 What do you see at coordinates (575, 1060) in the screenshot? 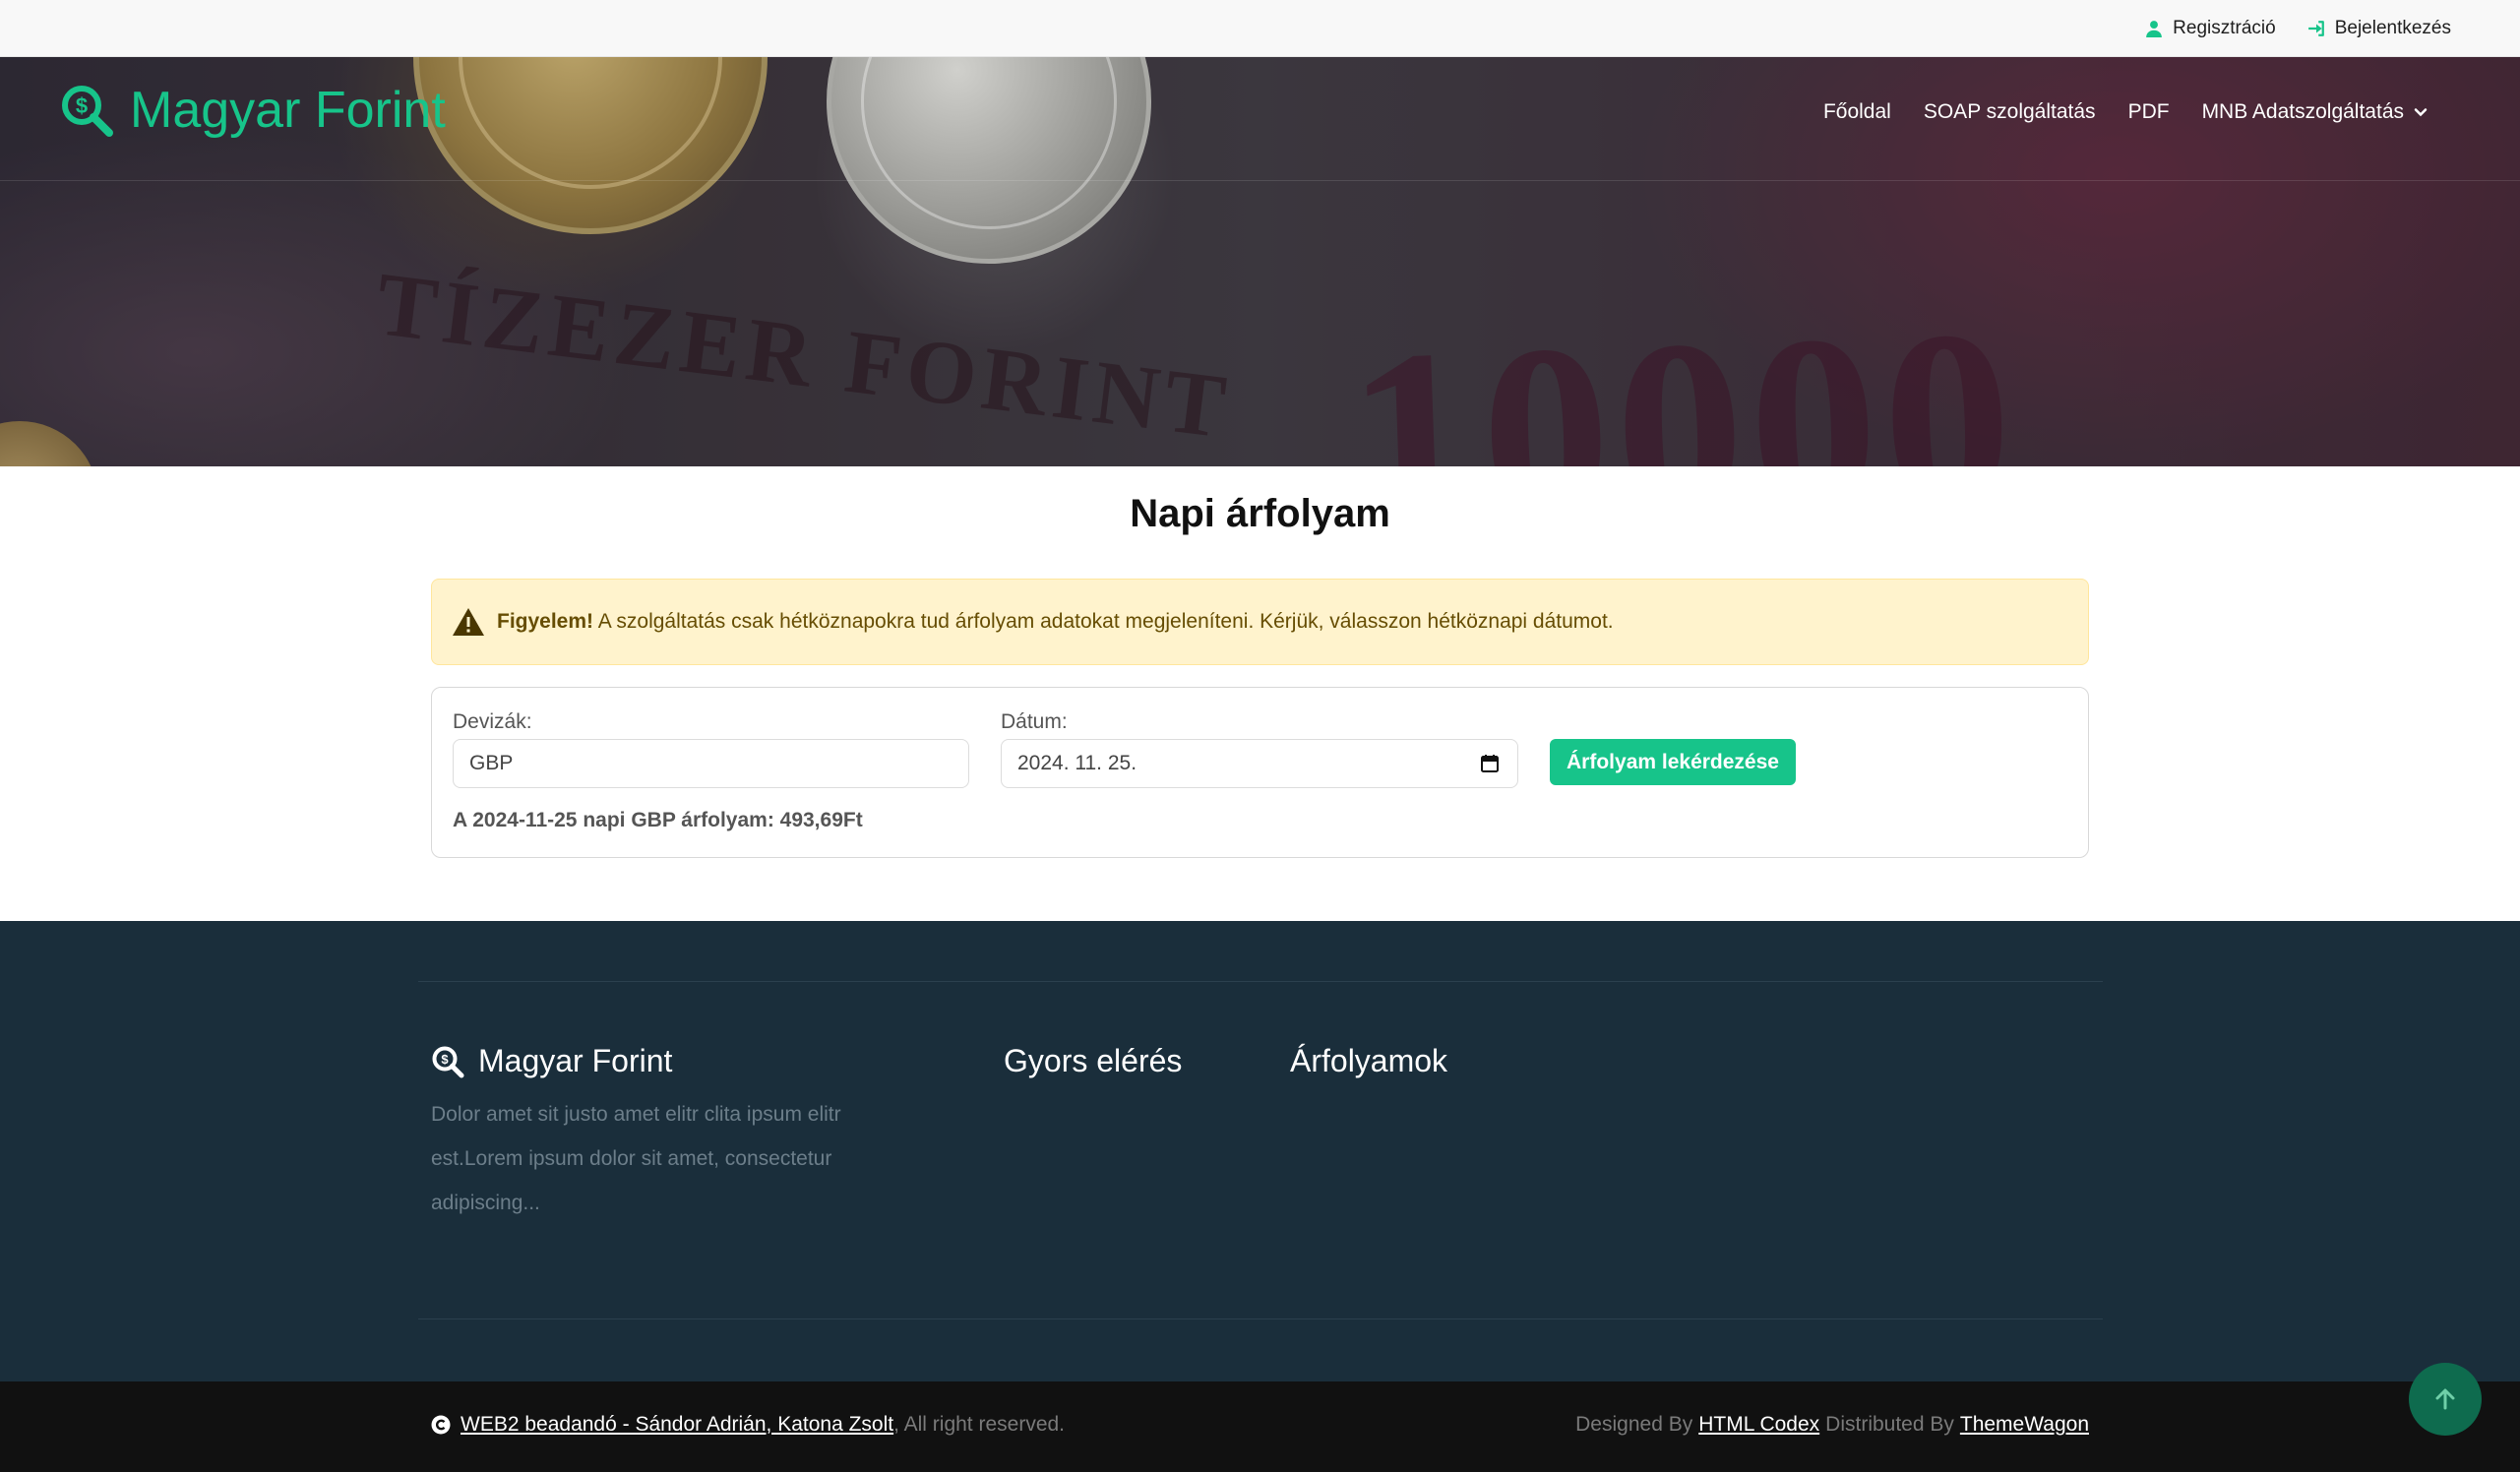
I see `footer-brand-name: Magyar Forint` at bounding box center [575, 1060].